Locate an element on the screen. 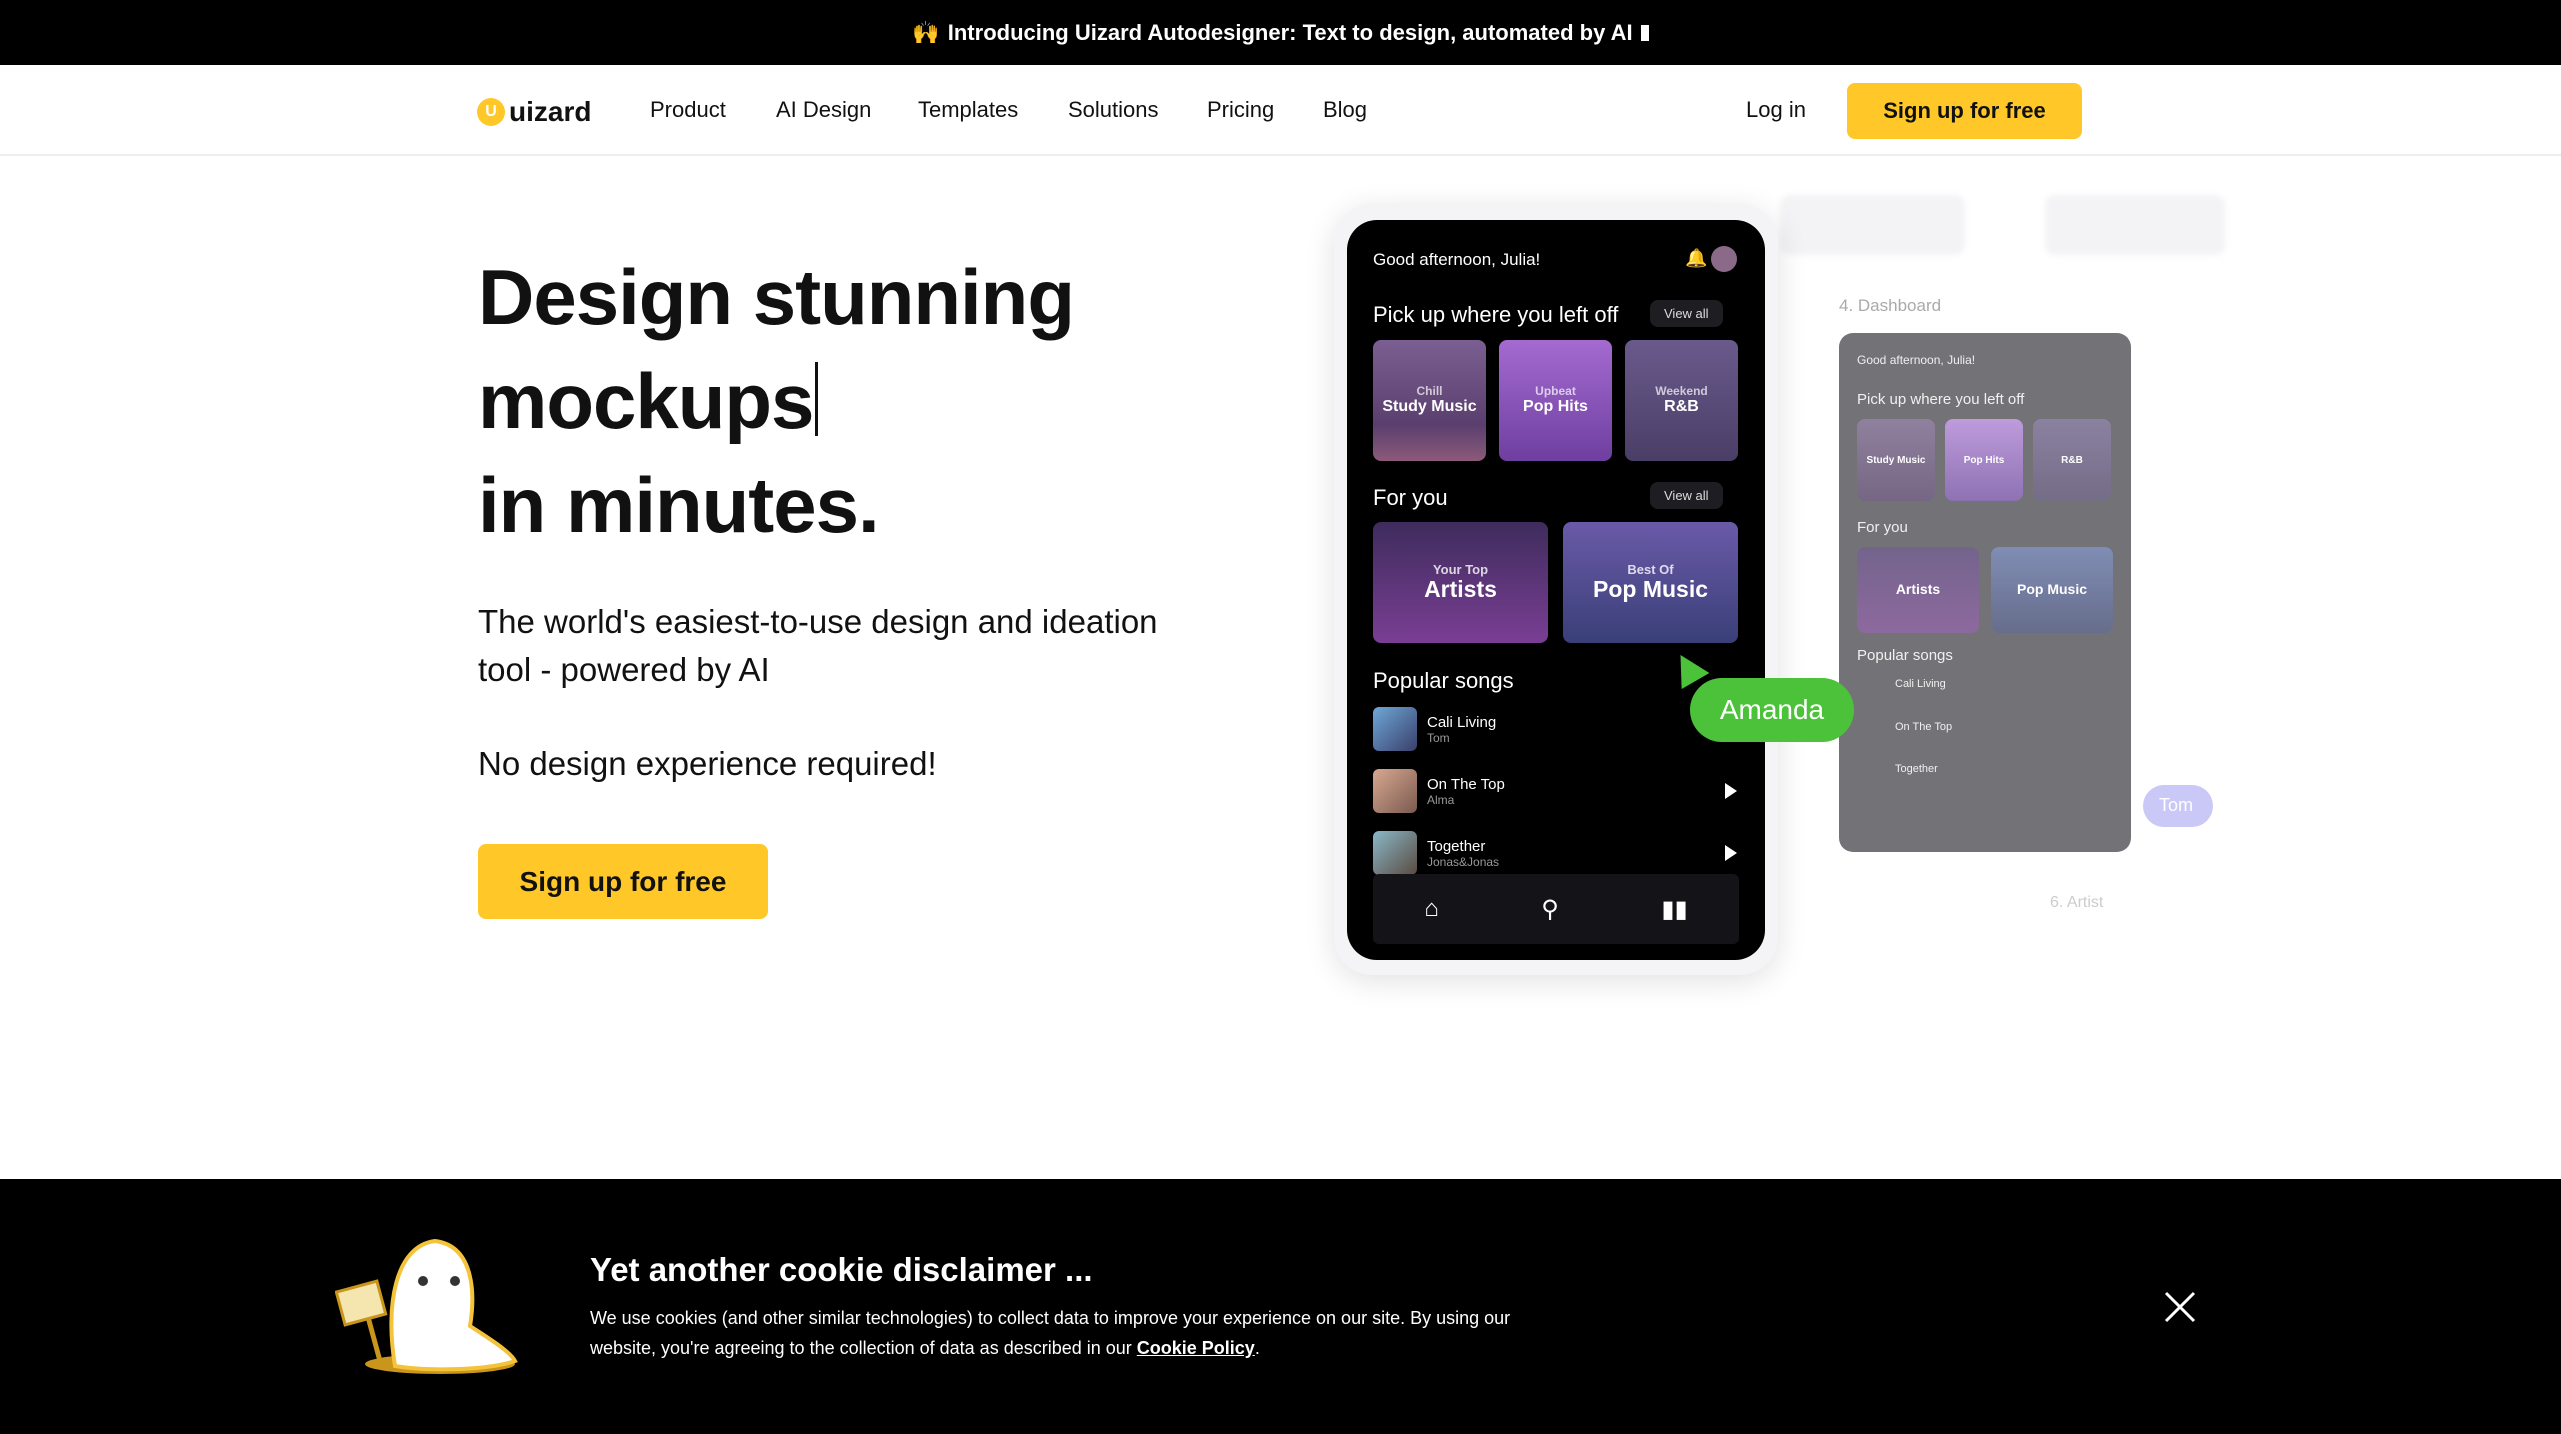  cookie-policy-link: Cookie Policy is located at coordinates (1196, 1348).